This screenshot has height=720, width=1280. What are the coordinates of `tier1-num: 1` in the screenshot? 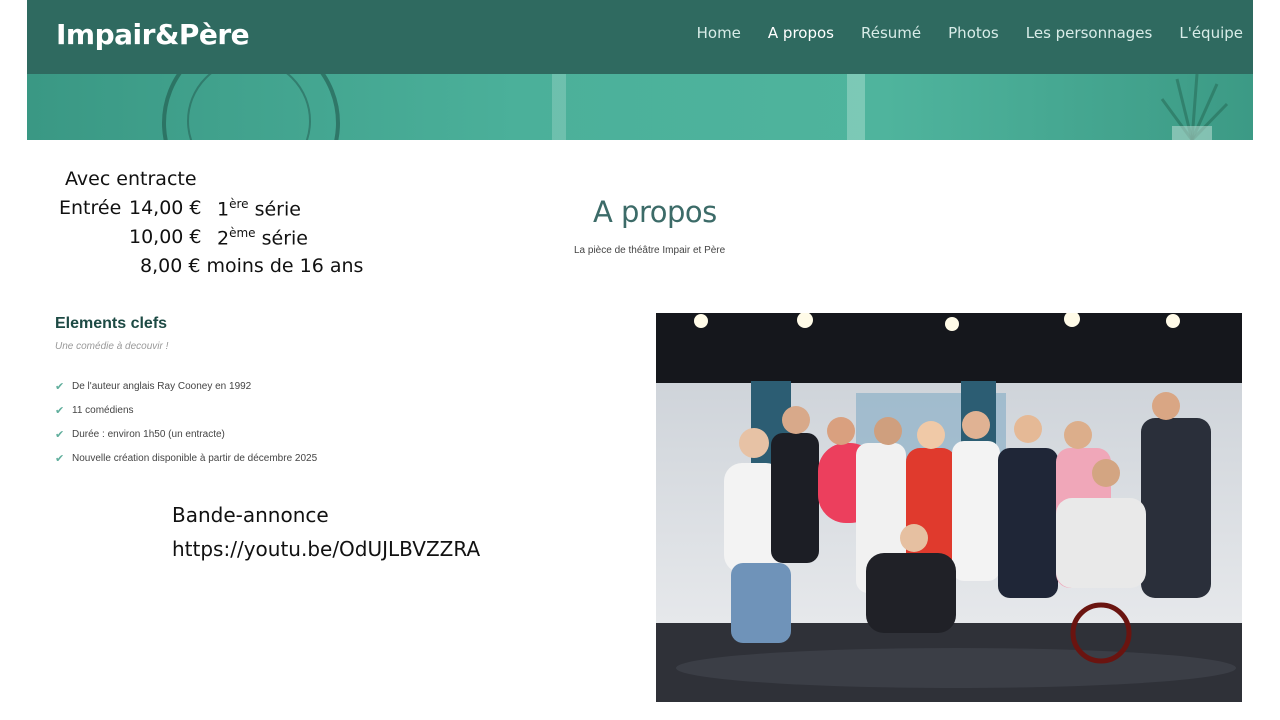 It's located at (223, 209).